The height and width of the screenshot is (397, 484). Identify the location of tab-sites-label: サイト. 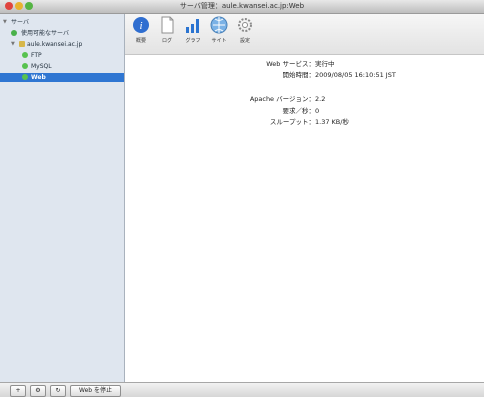
(219, 41).